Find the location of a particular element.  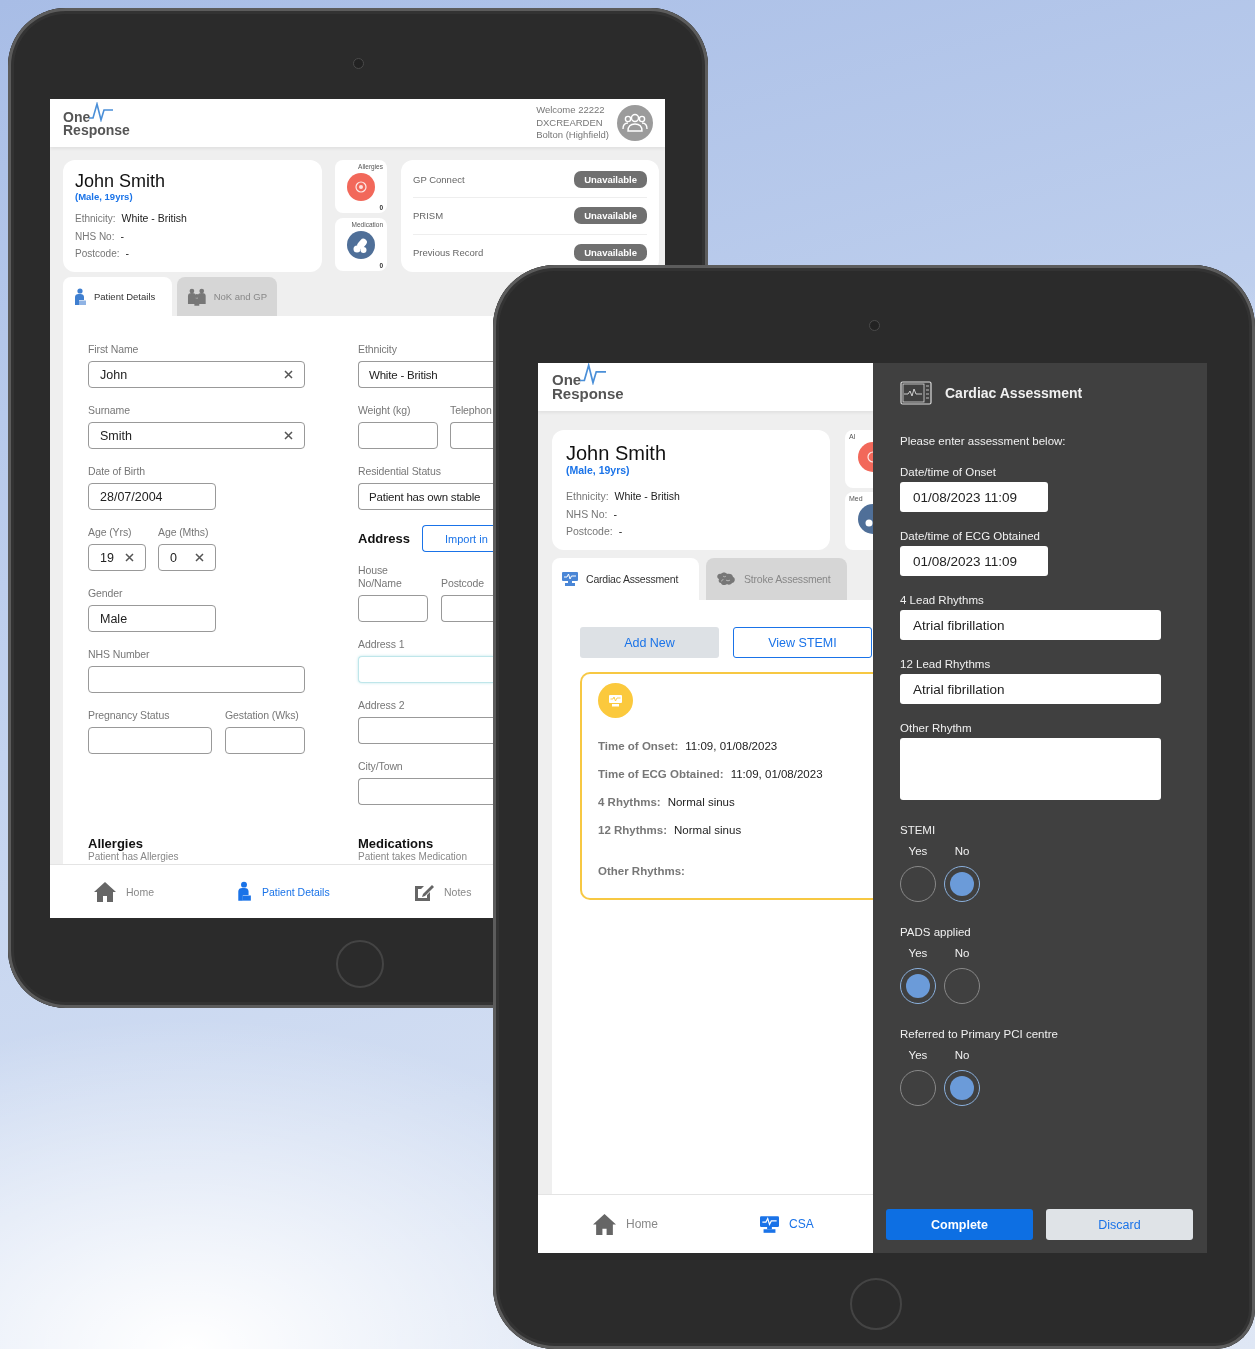

field-label: Telephon is located at coordinates (471, 410).